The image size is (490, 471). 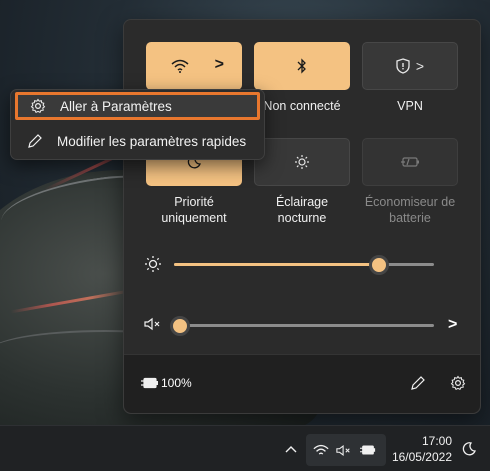 I want to click on brightness-fill, so click(x=276, y=264).